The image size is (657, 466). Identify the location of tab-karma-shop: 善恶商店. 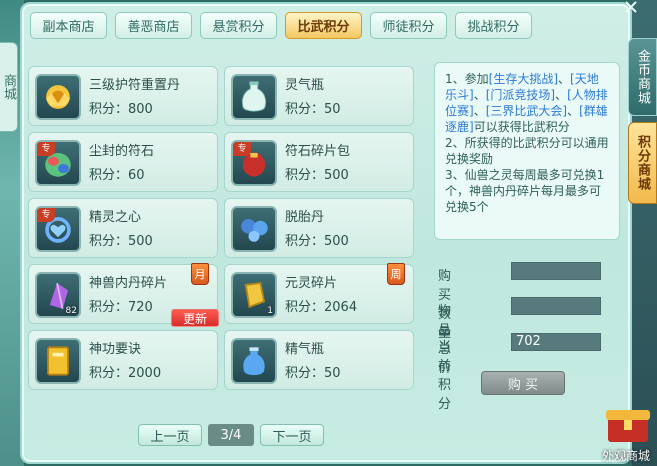
(153, 25).